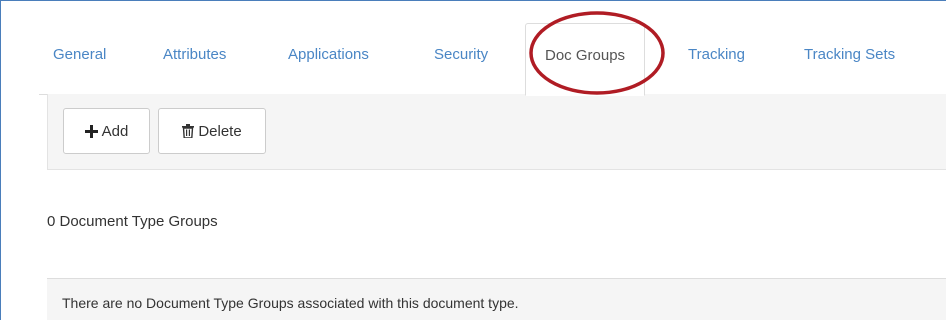  What do you see at coordinates (132, 221) in the screenshot?
I see `document-type-groups-count: 0 Document Type Groups` at bounding box center [132, 221].